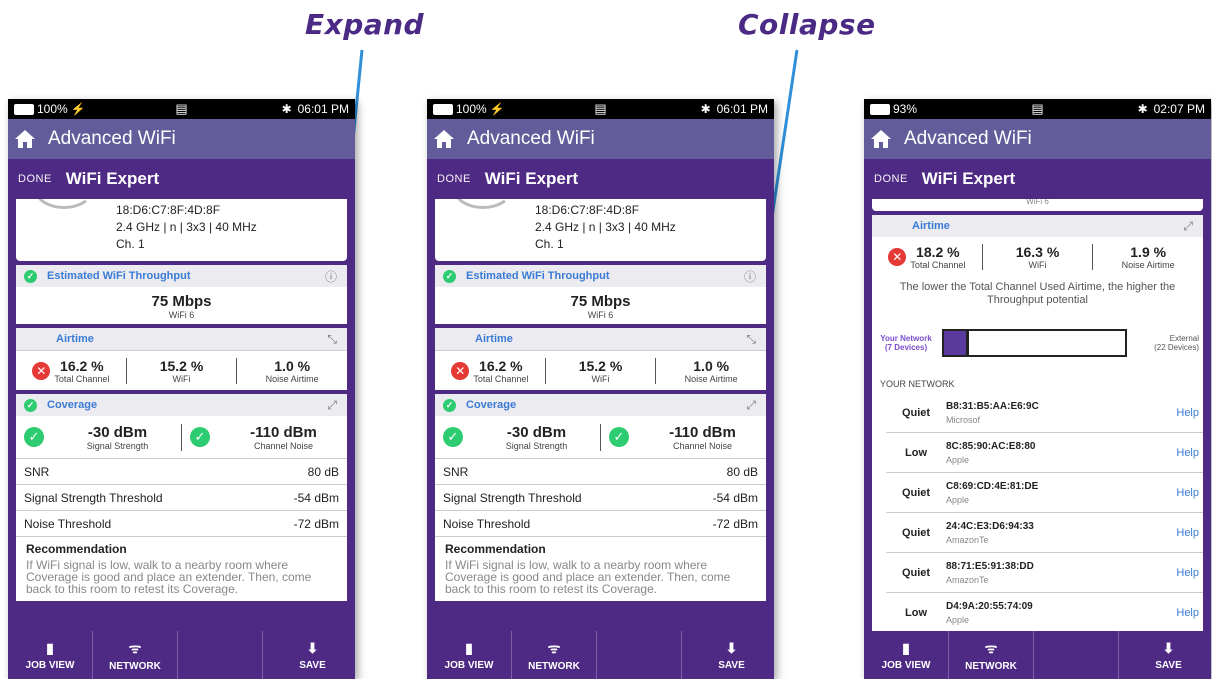  Describe the element at coordinates (600, 315) in the screenshot. I see `throughput-standard: WiFi 6` at that location.